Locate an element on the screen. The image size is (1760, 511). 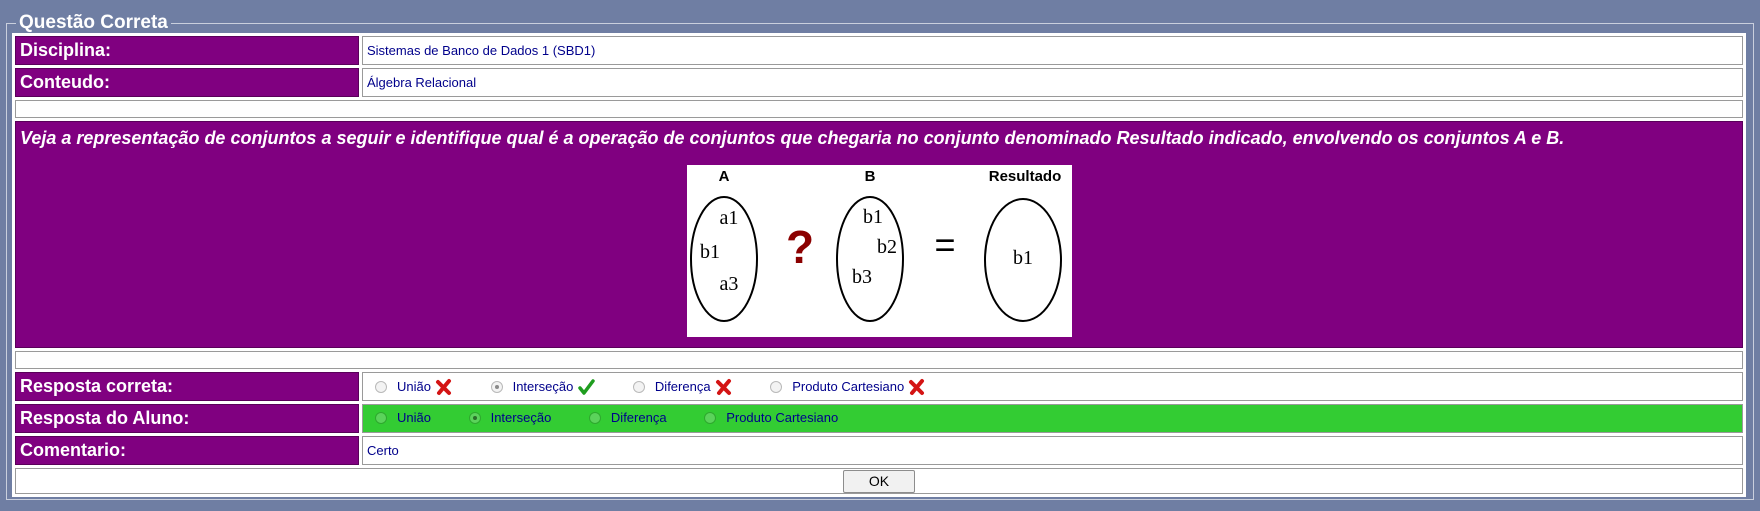
comentario-value: Certo is located at coordinates (1052, 450).